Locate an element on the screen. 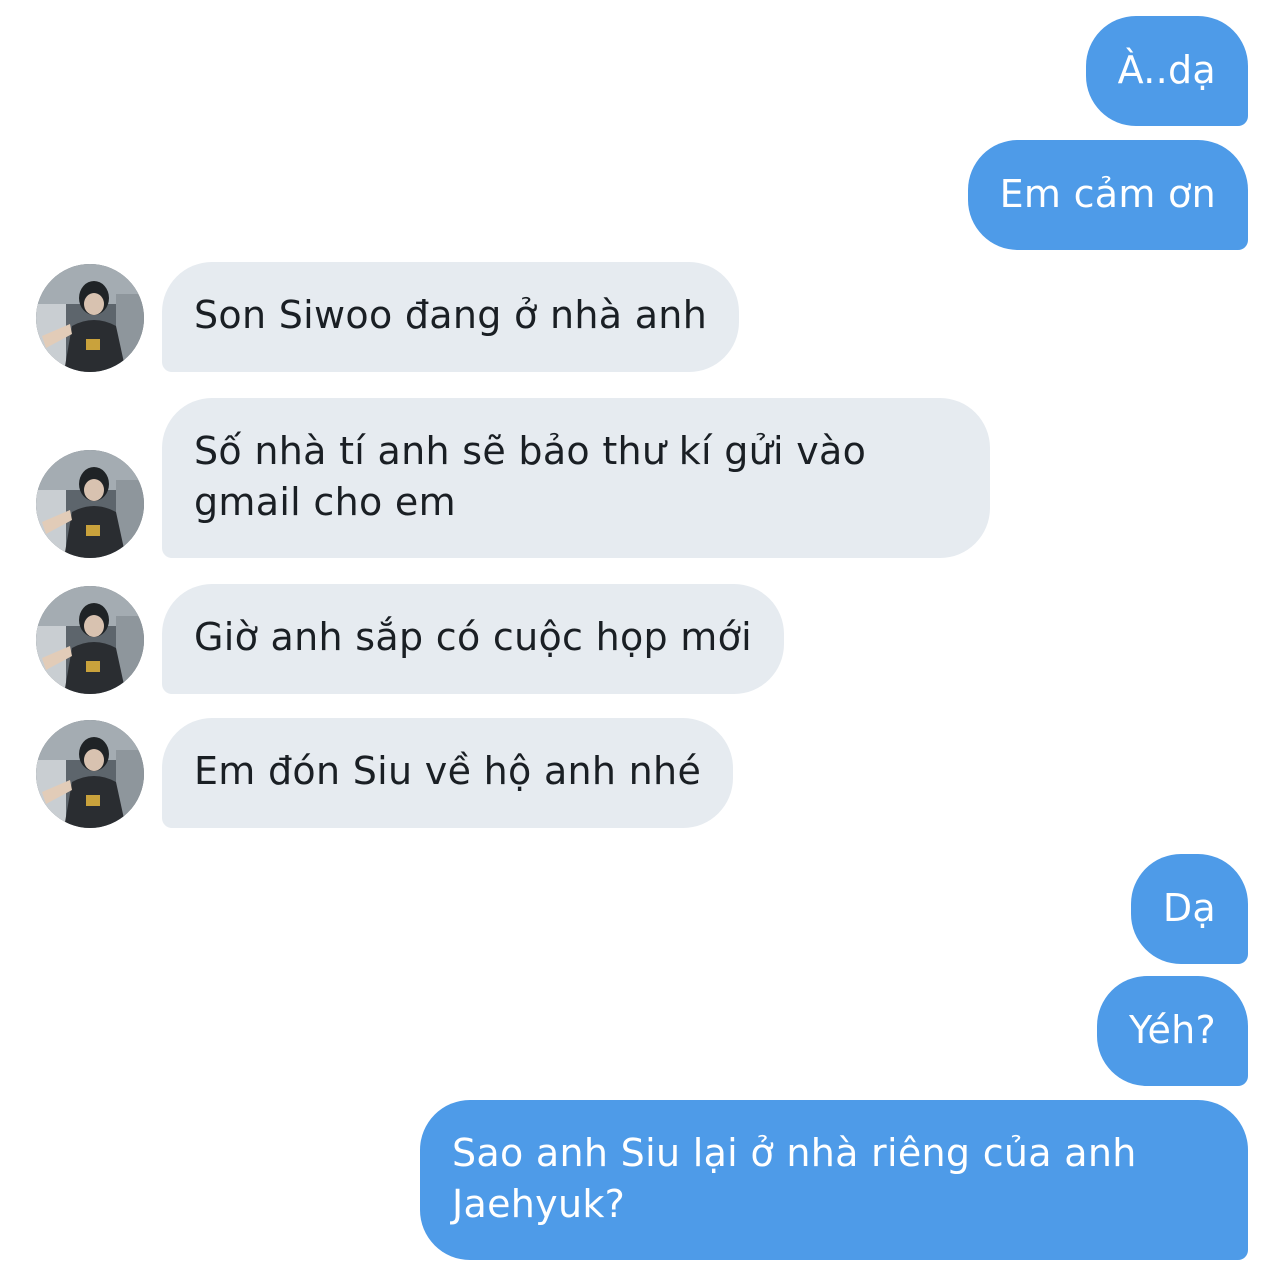 The height and width of the screenshot is (1273, 1284). sent-message-bubble: Yéh? is located at coordinates (1172, 1031).